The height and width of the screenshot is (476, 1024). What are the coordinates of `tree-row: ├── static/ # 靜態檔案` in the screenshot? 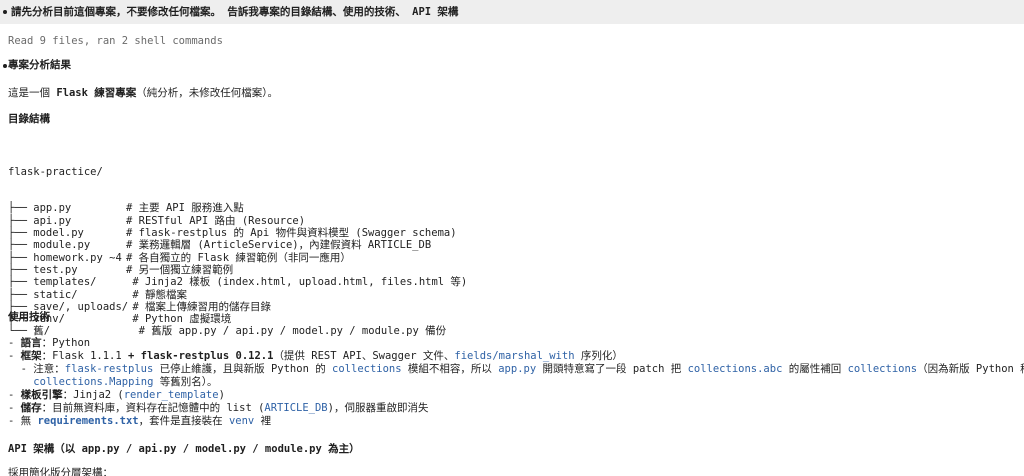 It's located at (237, 295).